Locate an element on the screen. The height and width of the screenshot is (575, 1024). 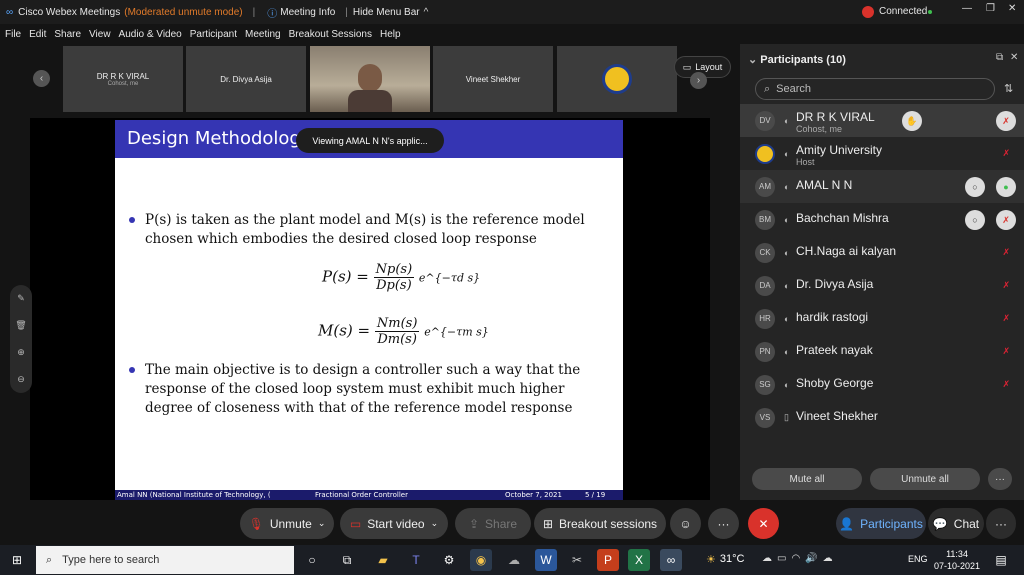
chrome-icon: ◉ is located at coordinates (481, 560).